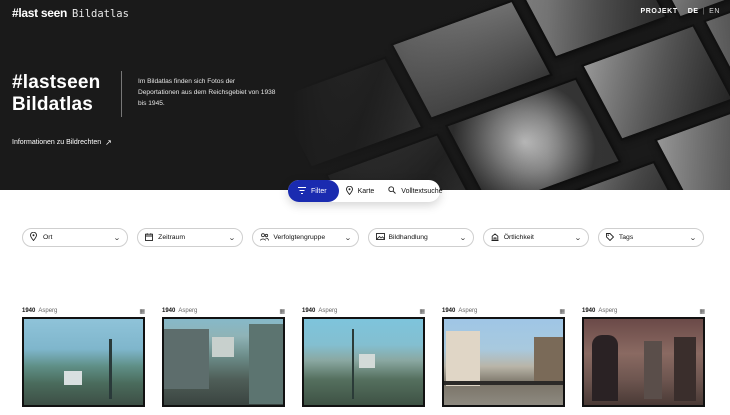 The width and height of the screenshot is (730, 415). Describe the element at coordinates (693, 11) in the screenshot. I see `lang-de: DE` at that location.